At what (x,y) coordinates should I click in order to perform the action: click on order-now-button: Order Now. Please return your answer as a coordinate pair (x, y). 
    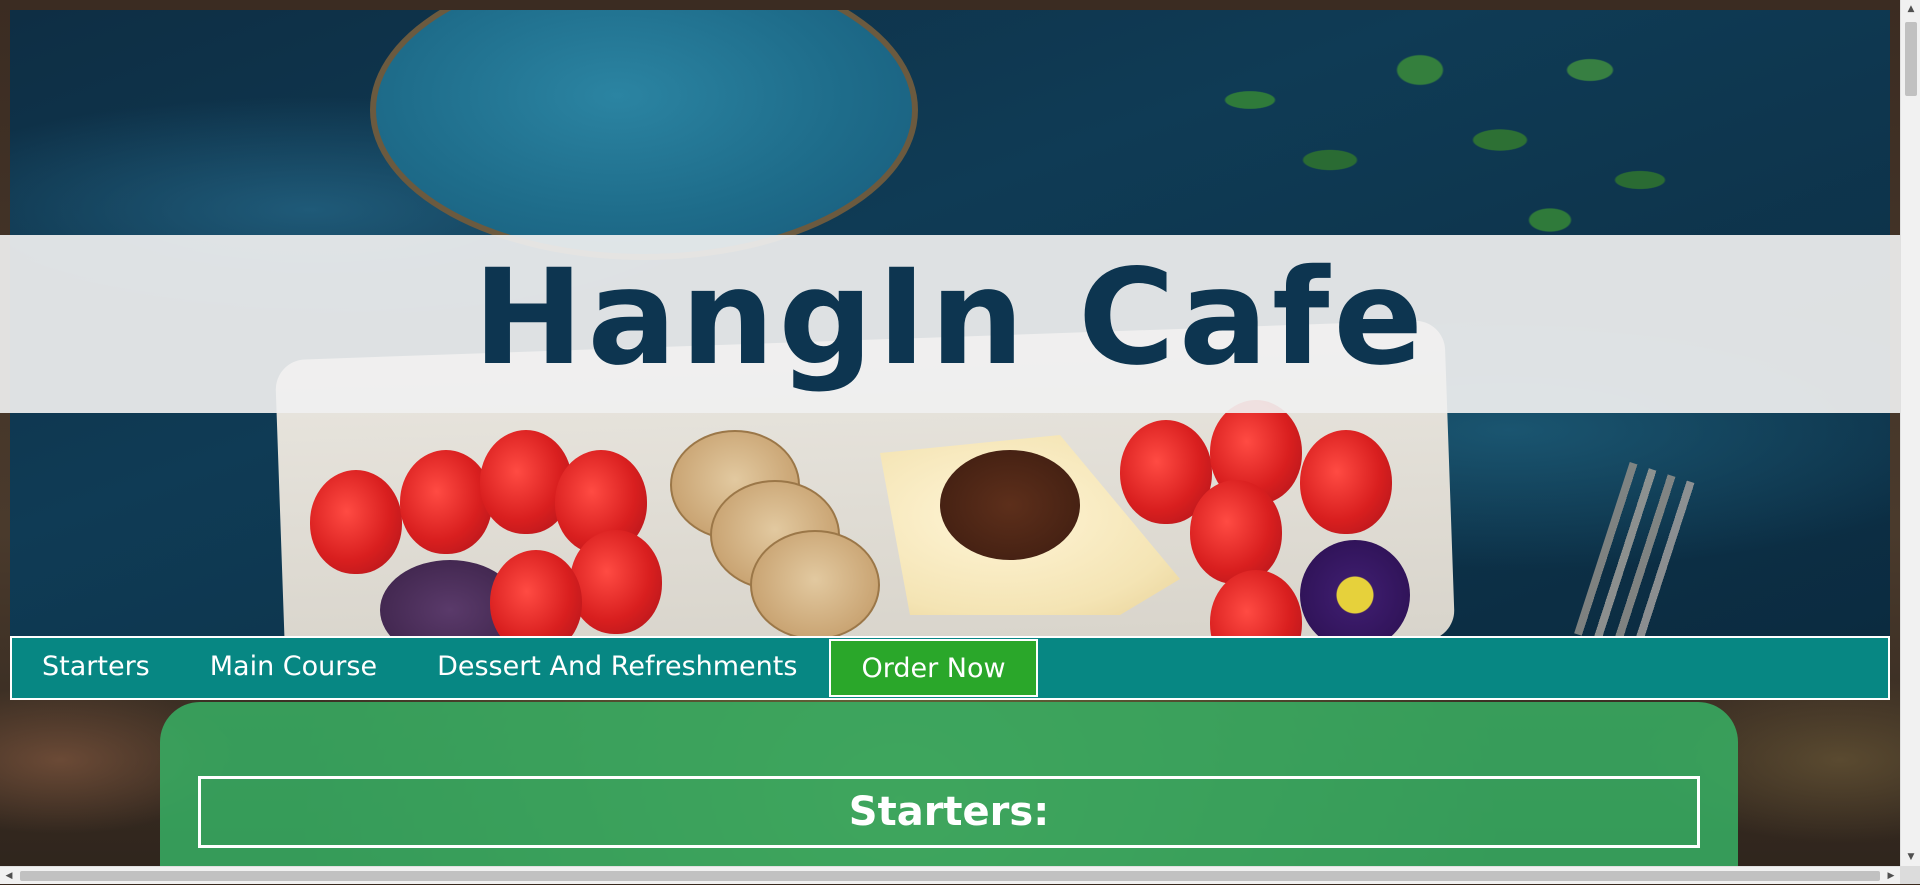
    Looking at the image, I should click on (933, 668).